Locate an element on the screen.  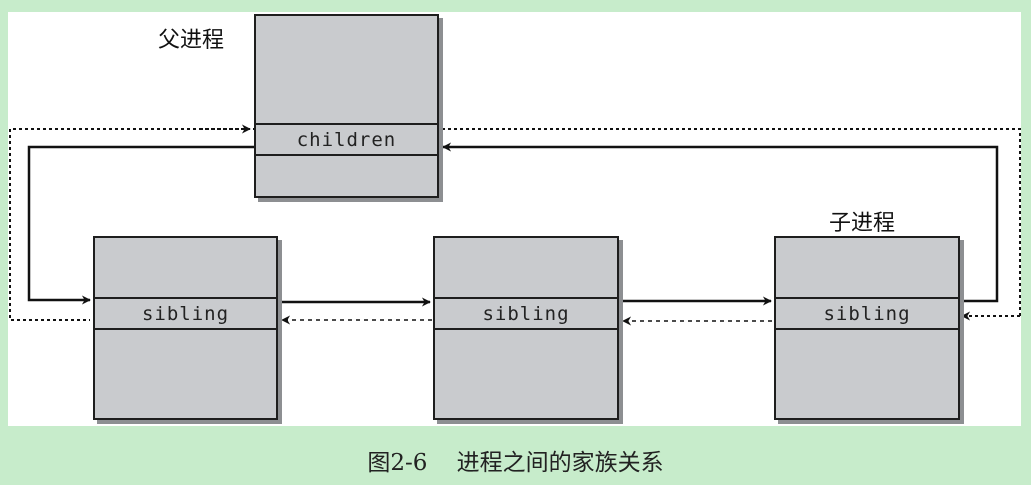
child-process-box-1: sibling is located at coordinates (185, 328).